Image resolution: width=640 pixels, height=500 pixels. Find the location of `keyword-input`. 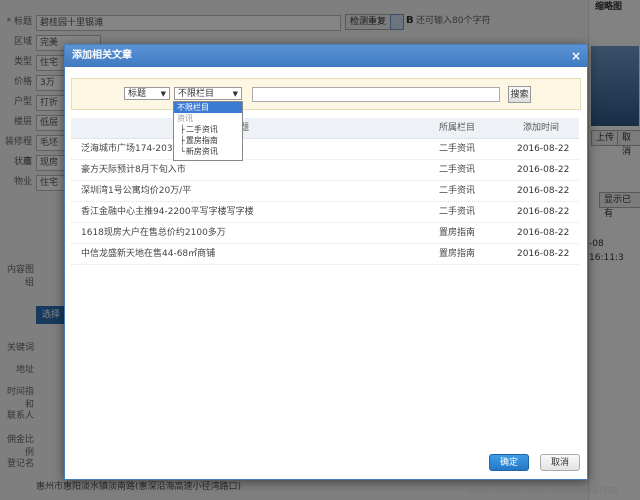

keyword-input is located at coordinates (376, 94).